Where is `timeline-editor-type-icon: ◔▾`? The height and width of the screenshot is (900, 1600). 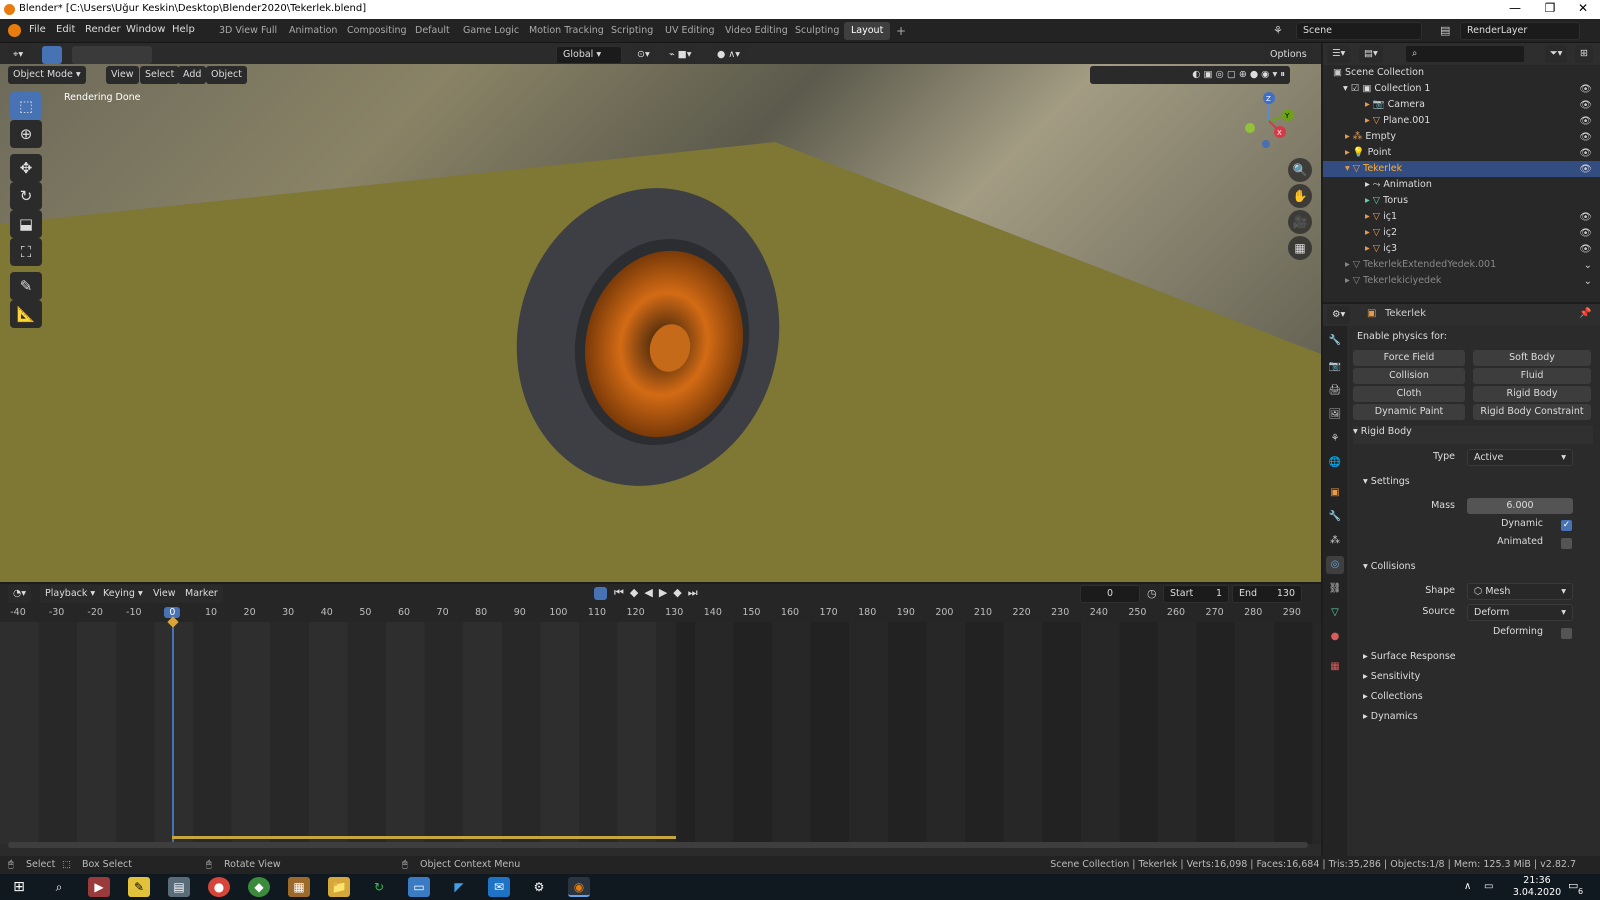 timeline-editor-type-icon: ◔▾ is located at coordinates (20, 594).